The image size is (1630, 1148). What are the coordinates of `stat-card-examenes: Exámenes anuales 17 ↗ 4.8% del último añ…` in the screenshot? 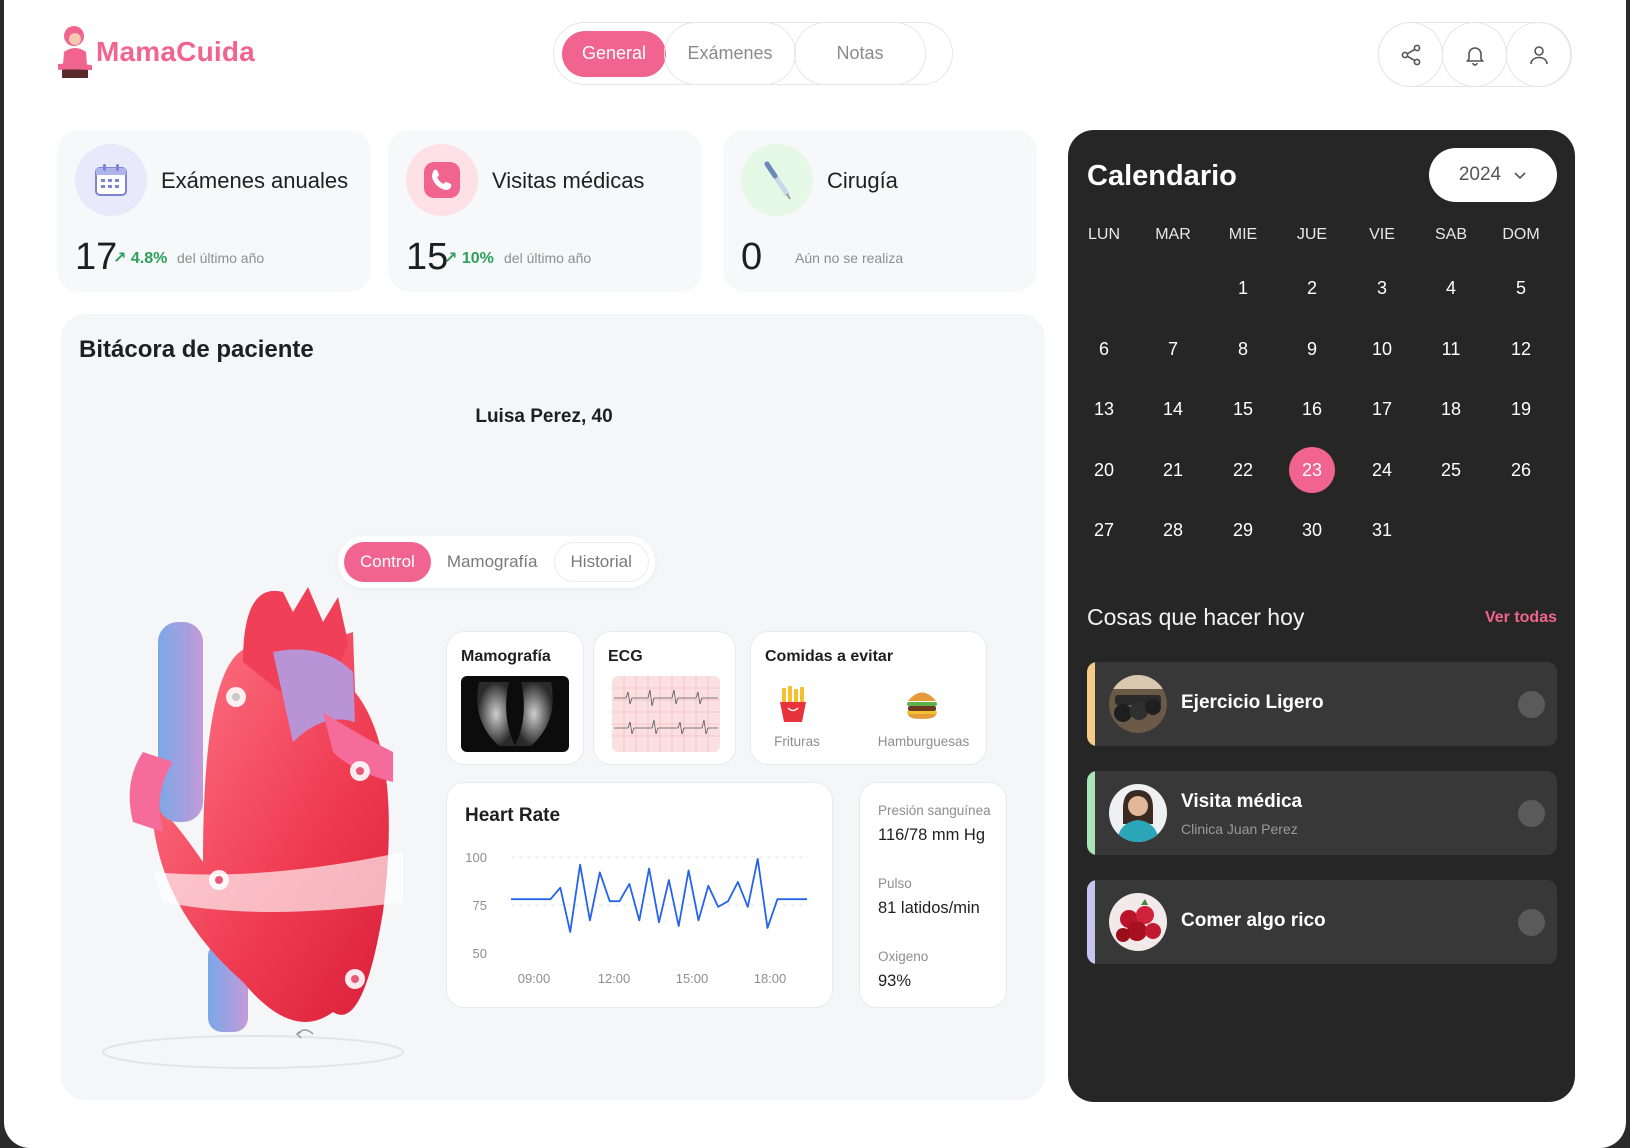 It's located at (214, 211).